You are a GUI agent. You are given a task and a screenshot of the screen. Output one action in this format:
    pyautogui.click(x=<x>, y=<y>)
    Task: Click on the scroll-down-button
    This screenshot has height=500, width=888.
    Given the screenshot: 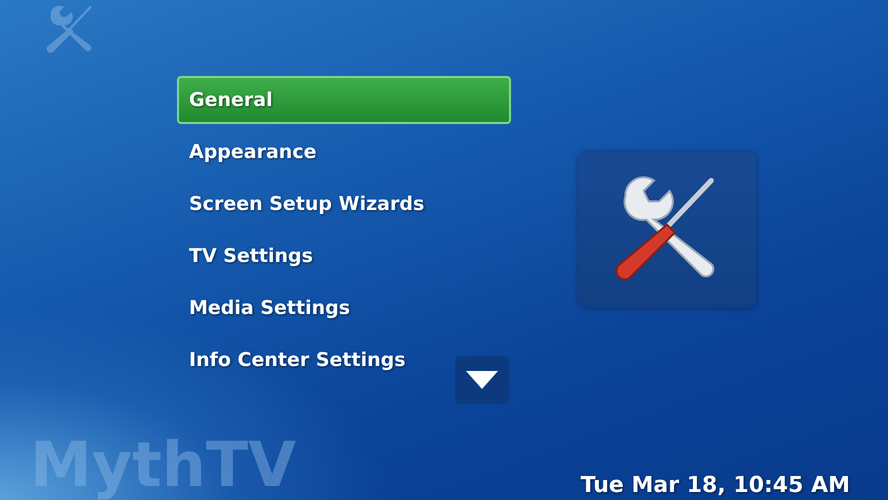 What is the action you would take?
    pyautogui.click(x=482, y=380)
    